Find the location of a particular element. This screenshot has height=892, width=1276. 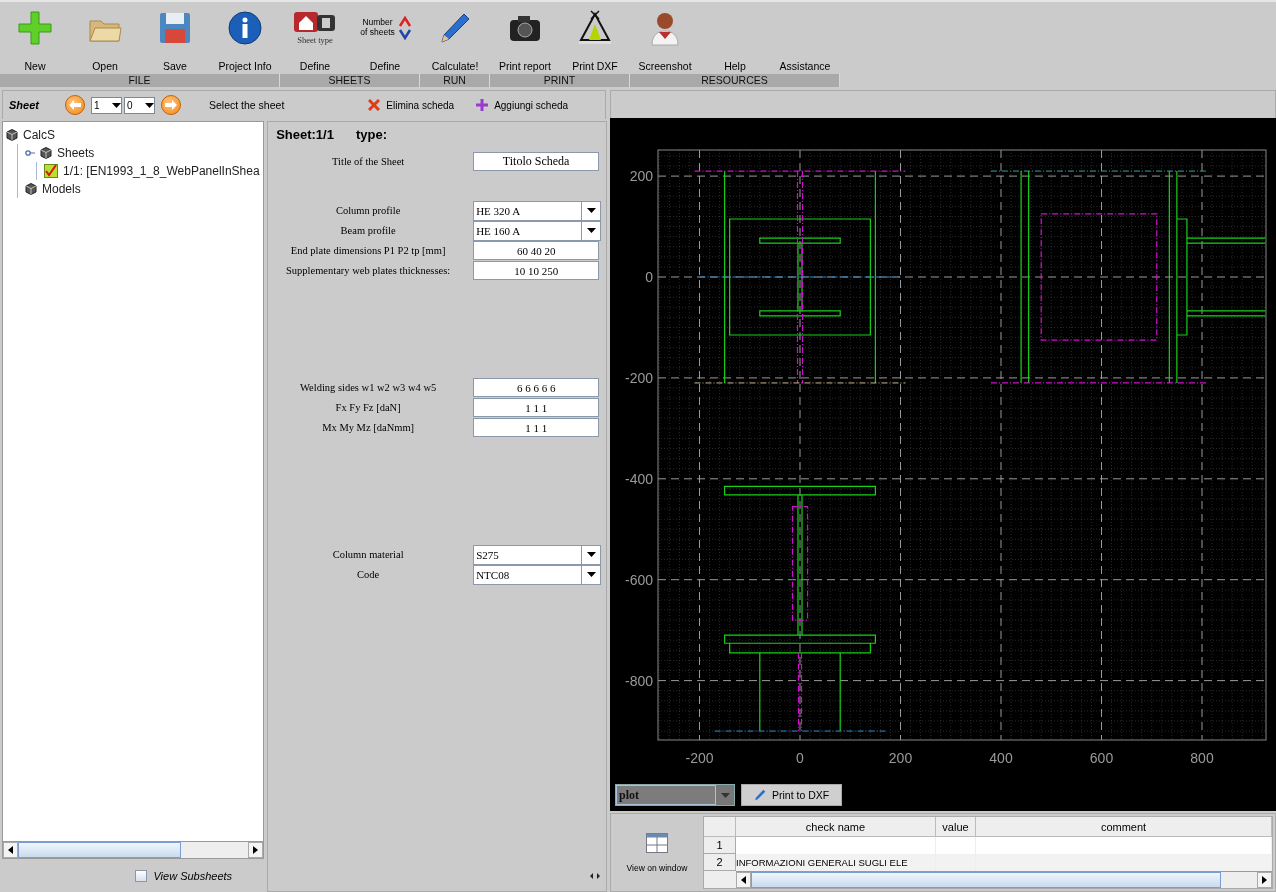

exchange-arrows-icon is located at coordinates (404, 28).